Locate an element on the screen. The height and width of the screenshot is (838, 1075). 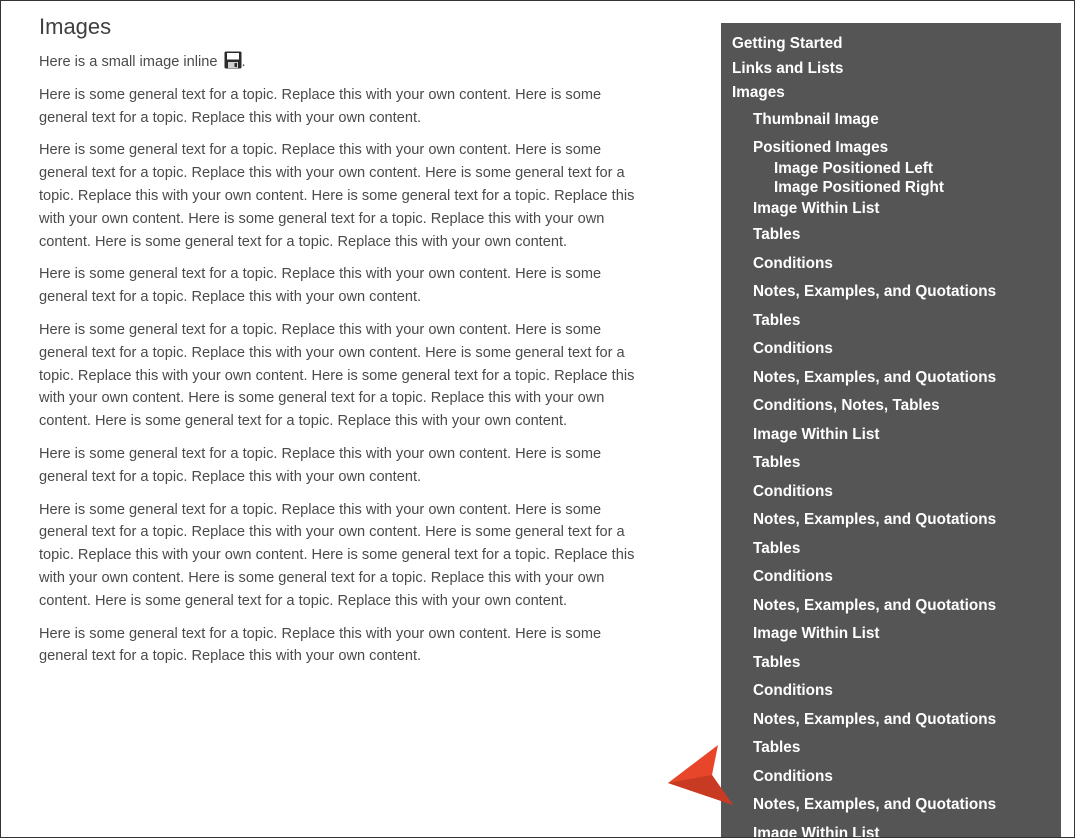
nav-subitem: Thumbnail Image is located at coordinates (891, 120).